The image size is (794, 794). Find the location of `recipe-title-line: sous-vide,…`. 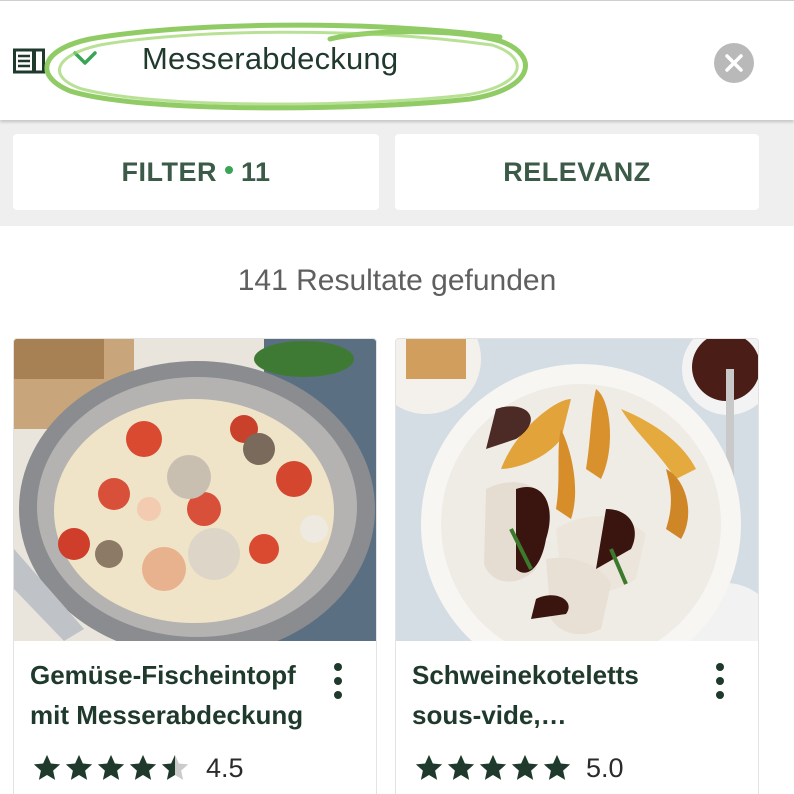

recipe-title-line: sous-vide,… is located at coordinates (489, 715).